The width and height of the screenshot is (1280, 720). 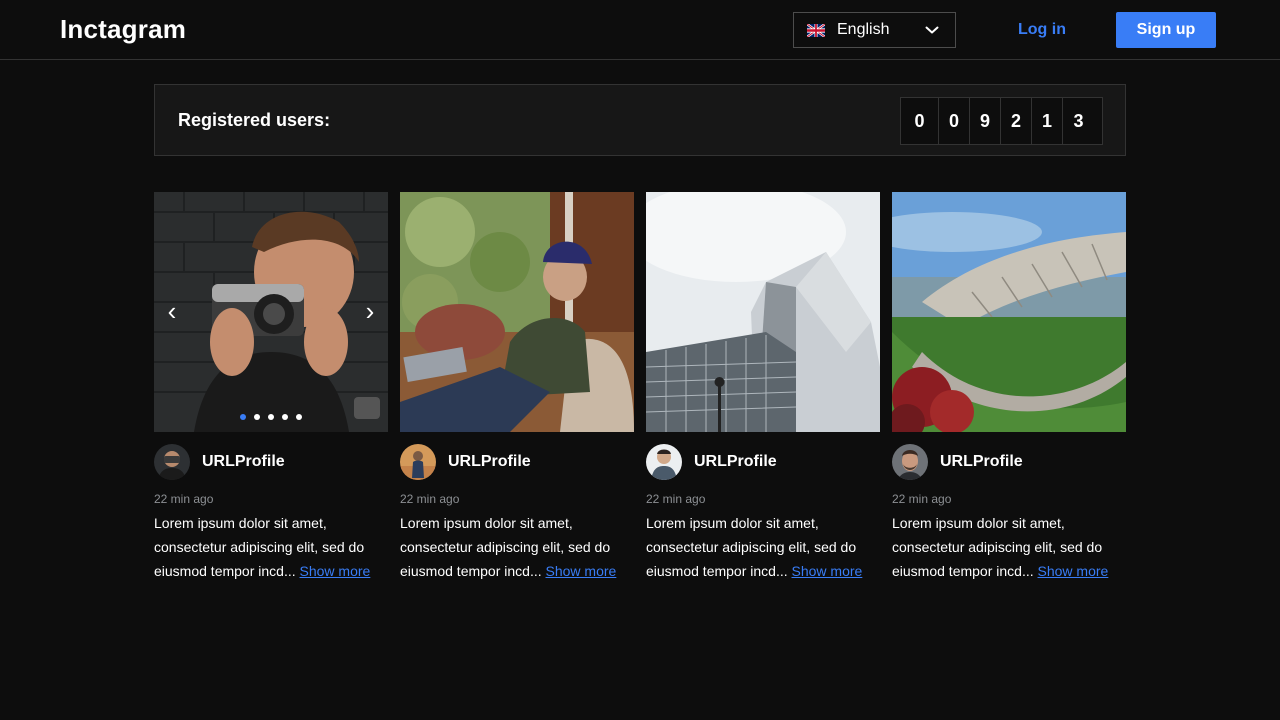 I want to click on modern-building-photo, so click(x=763, y=312).